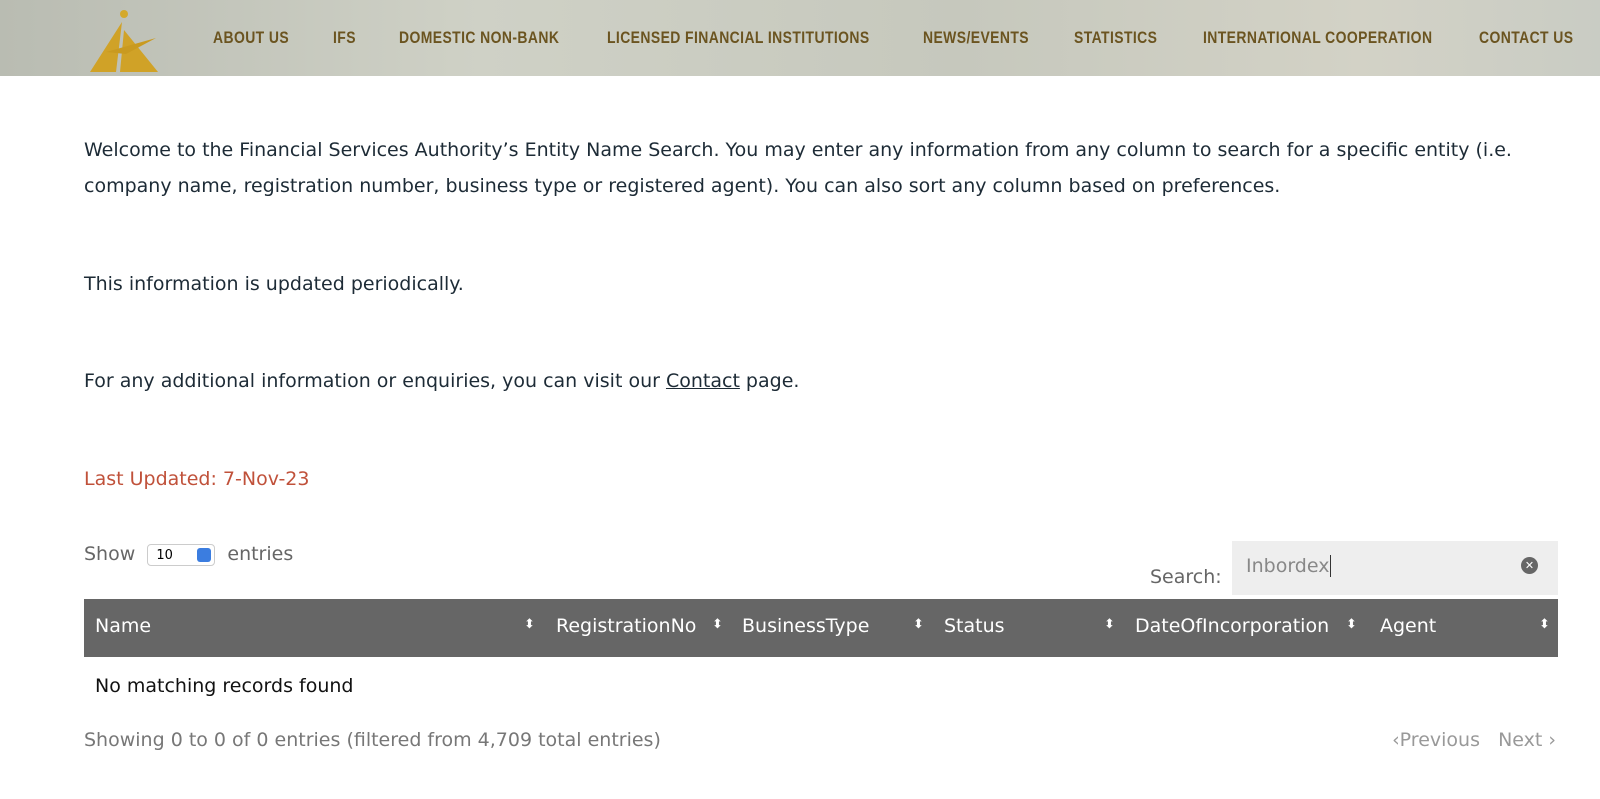 This screenshot has width=1600, height=799. I want to click on nav-about-us: ABOUT US, so click(251, 38).